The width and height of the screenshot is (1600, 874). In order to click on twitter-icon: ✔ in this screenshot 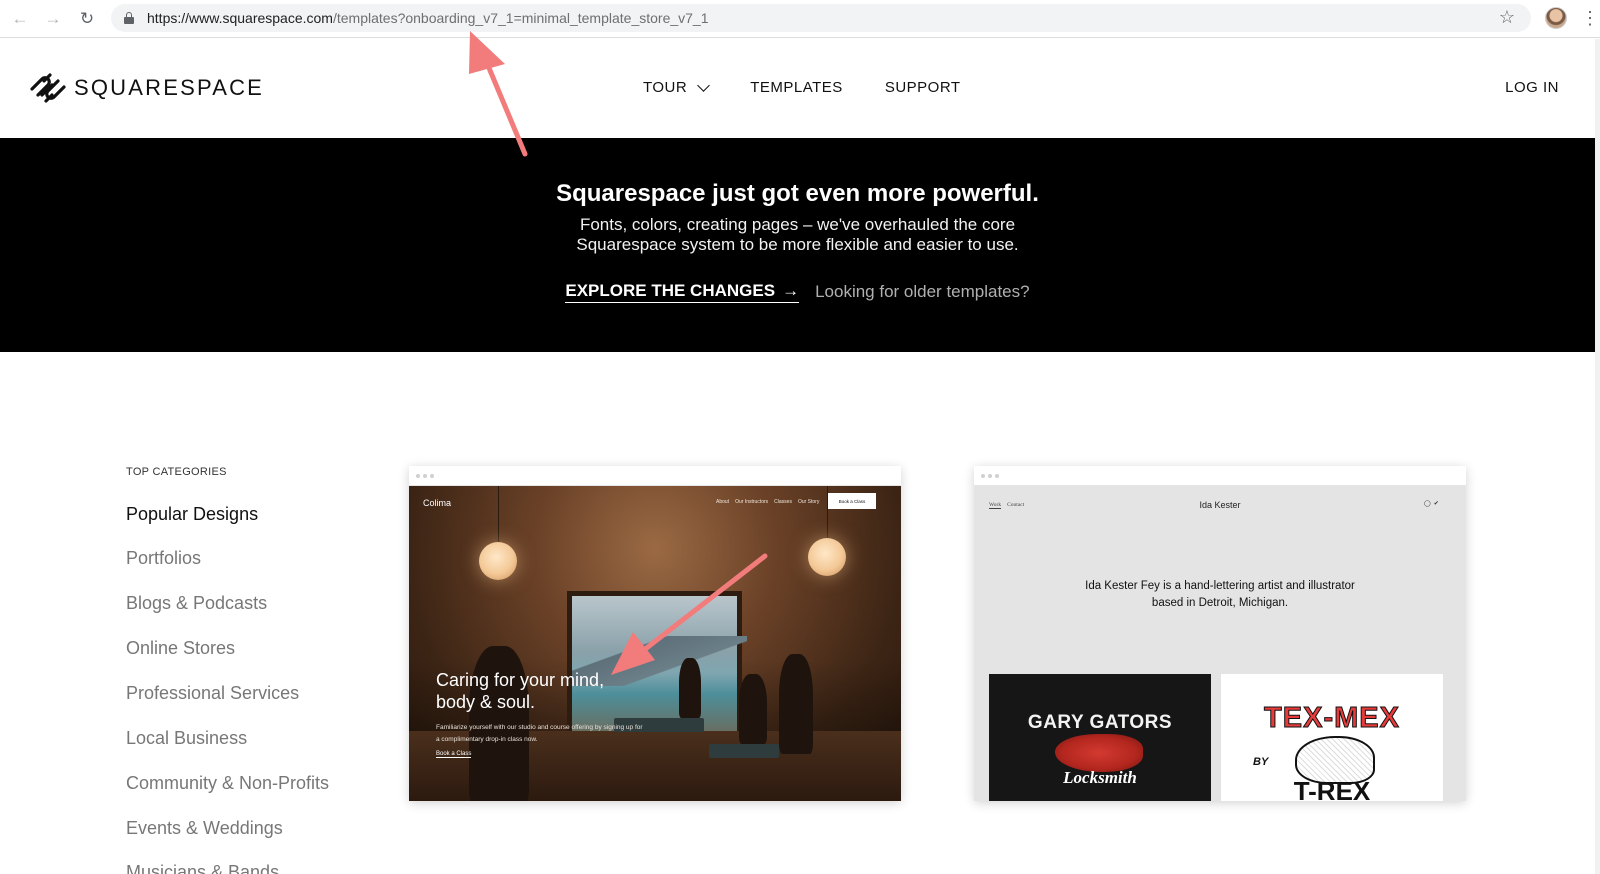, I will do `click(1437, 504)`.